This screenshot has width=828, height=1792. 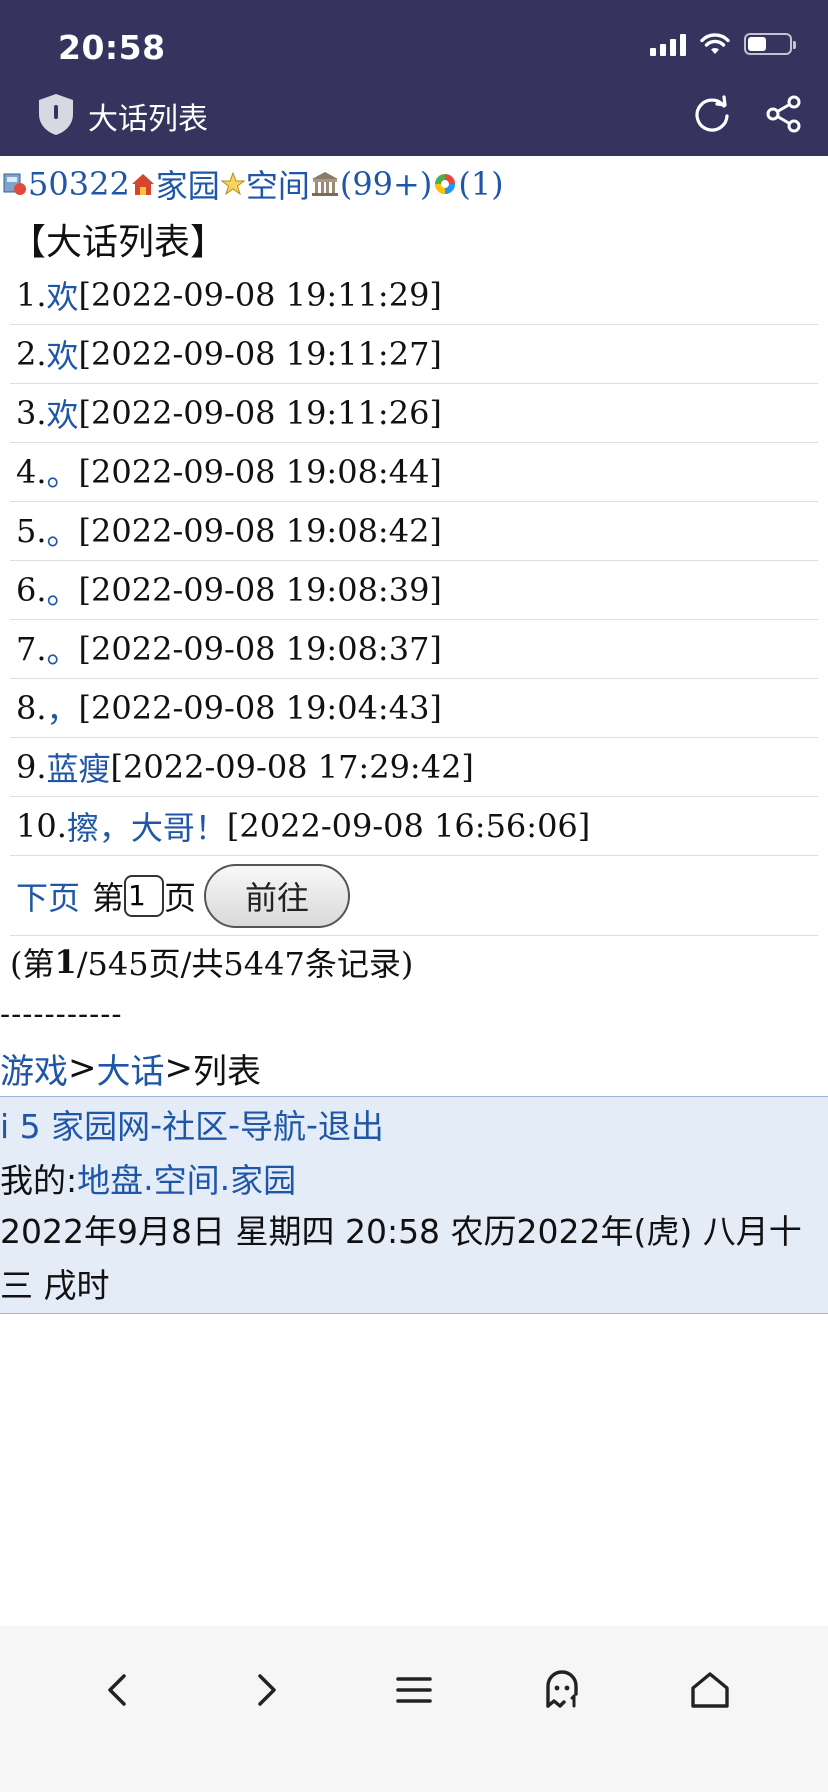 I want to click on go-button: 前往, so click(x=277, y=895).